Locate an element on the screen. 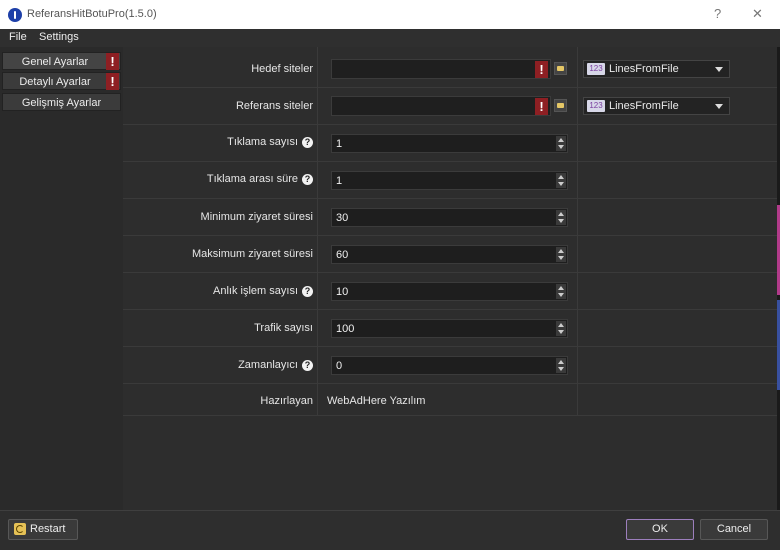  referans-siteler-input: ! is located at coordinates (441, 106).